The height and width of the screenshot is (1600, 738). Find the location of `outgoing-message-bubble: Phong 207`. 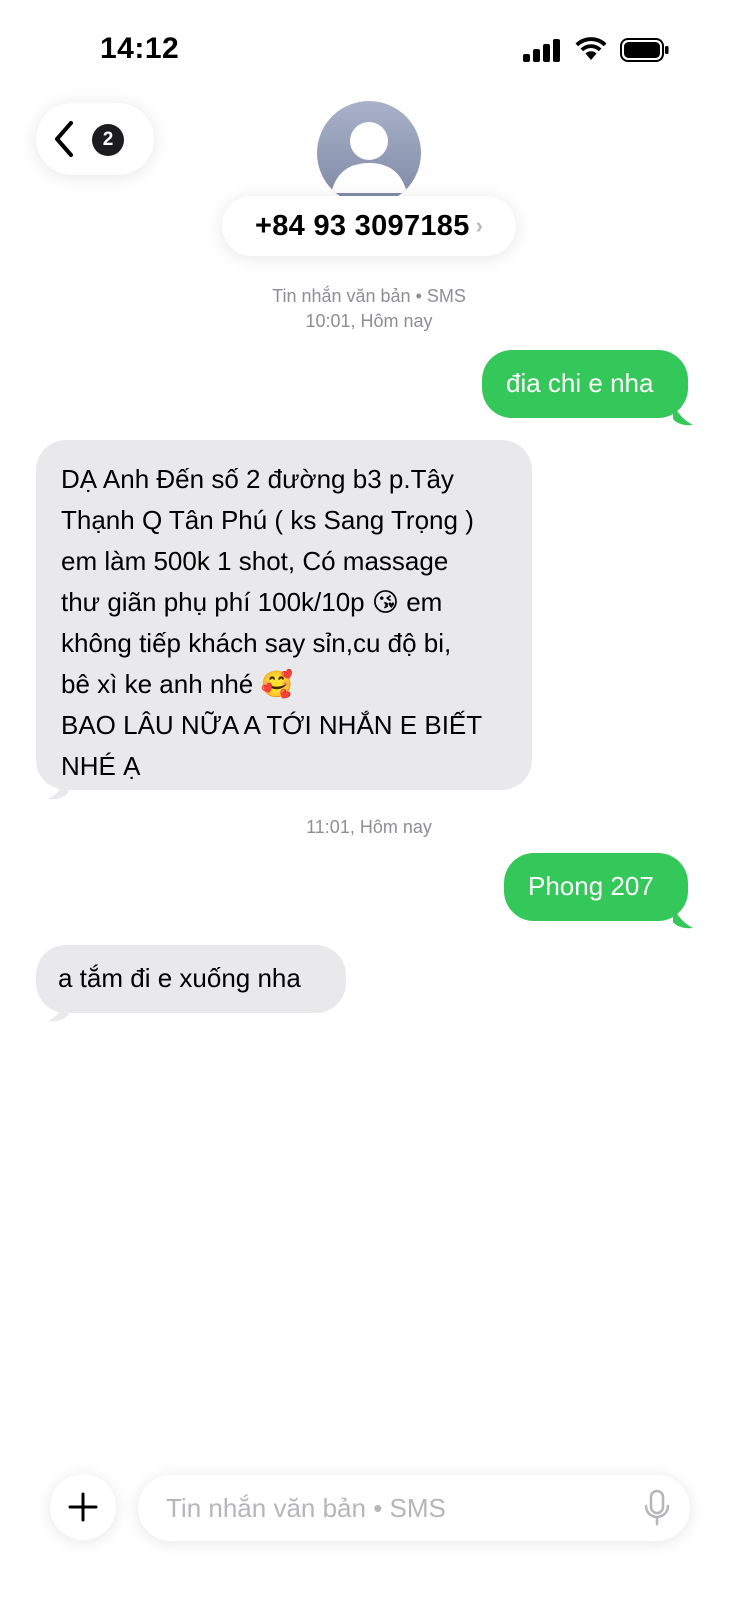

outgoing-message-bubble: Phong 207 is located at coordinates (596, 887).